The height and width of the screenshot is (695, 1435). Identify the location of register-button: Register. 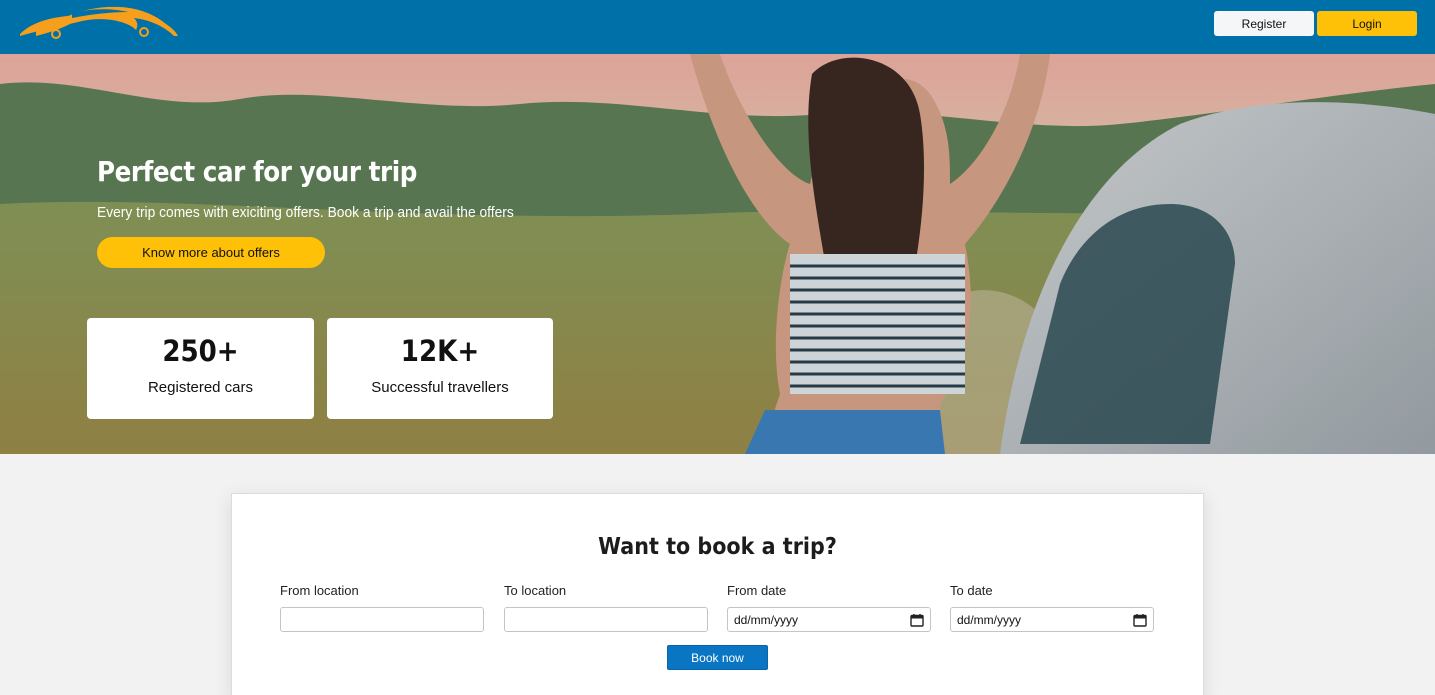
(1264, 23).